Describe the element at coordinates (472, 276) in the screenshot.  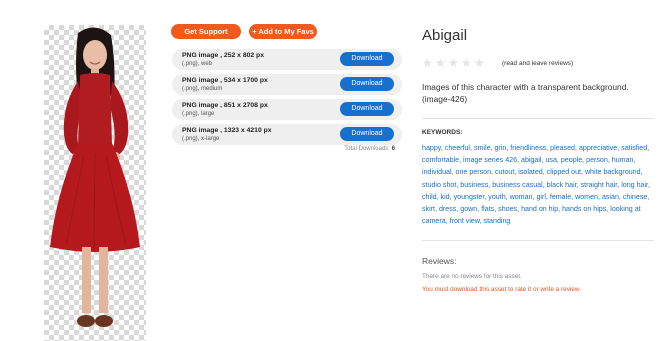
I see `no-reviews-text: There are no reviews for this asset.` at that location.